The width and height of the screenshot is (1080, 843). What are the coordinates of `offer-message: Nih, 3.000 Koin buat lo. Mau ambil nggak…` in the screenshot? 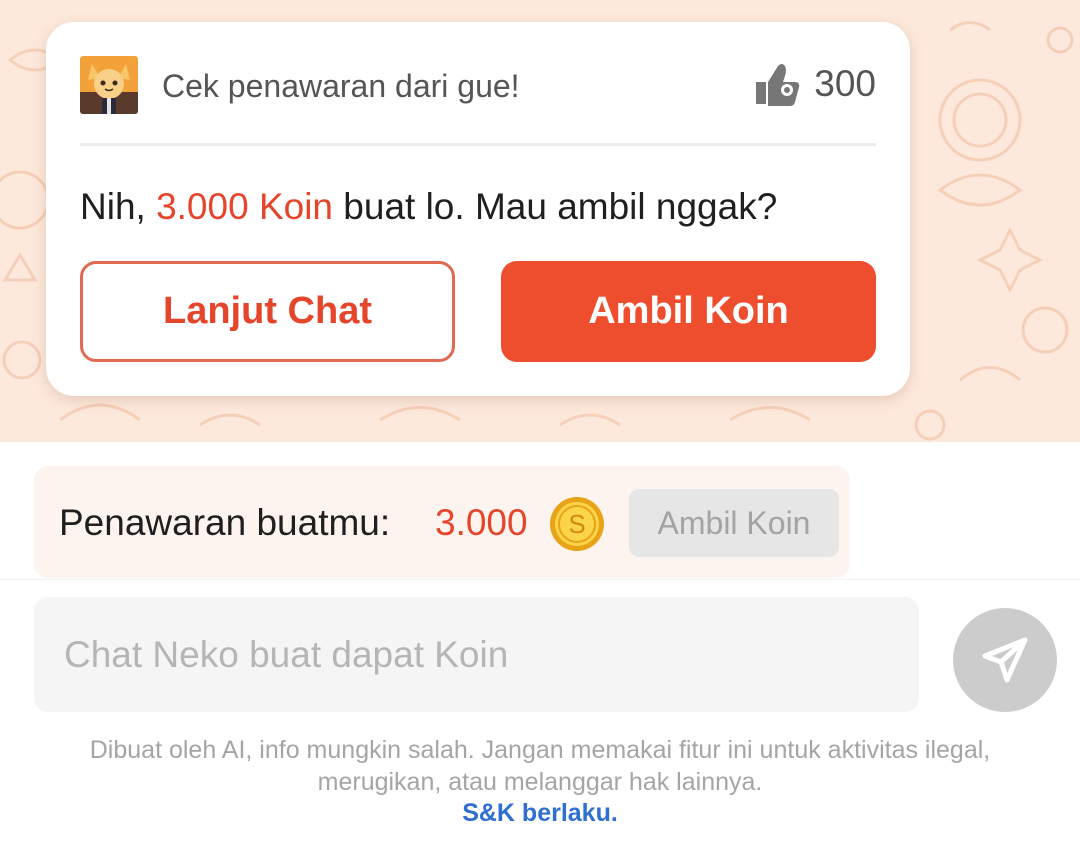 It's located at (428, 207).